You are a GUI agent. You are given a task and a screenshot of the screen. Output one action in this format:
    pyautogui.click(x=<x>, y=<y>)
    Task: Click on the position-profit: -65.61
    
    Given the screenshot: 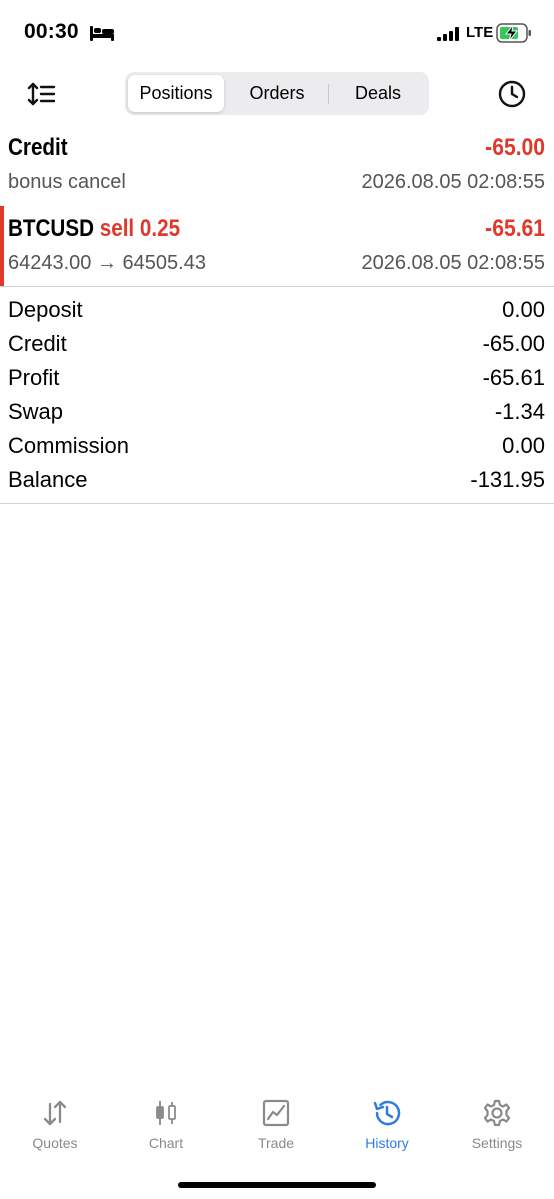 What is the action you would take?
    pyautogui.click(x=515, y=228)
    